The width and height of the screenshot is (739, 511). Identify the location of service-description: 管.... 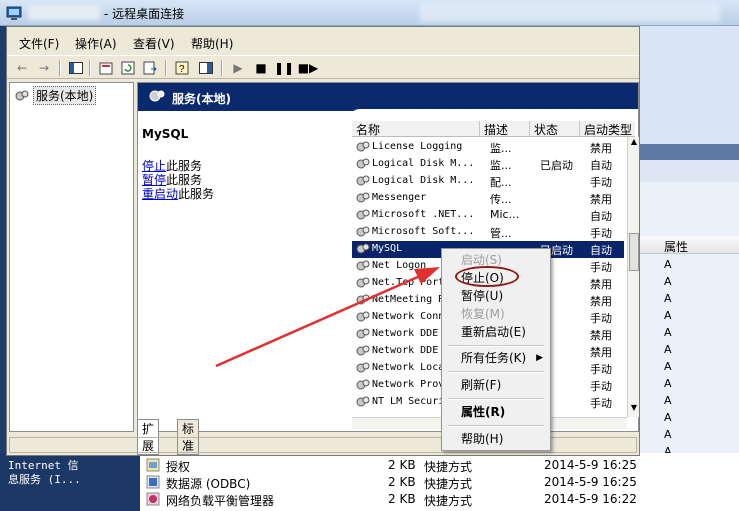
(501, 233).